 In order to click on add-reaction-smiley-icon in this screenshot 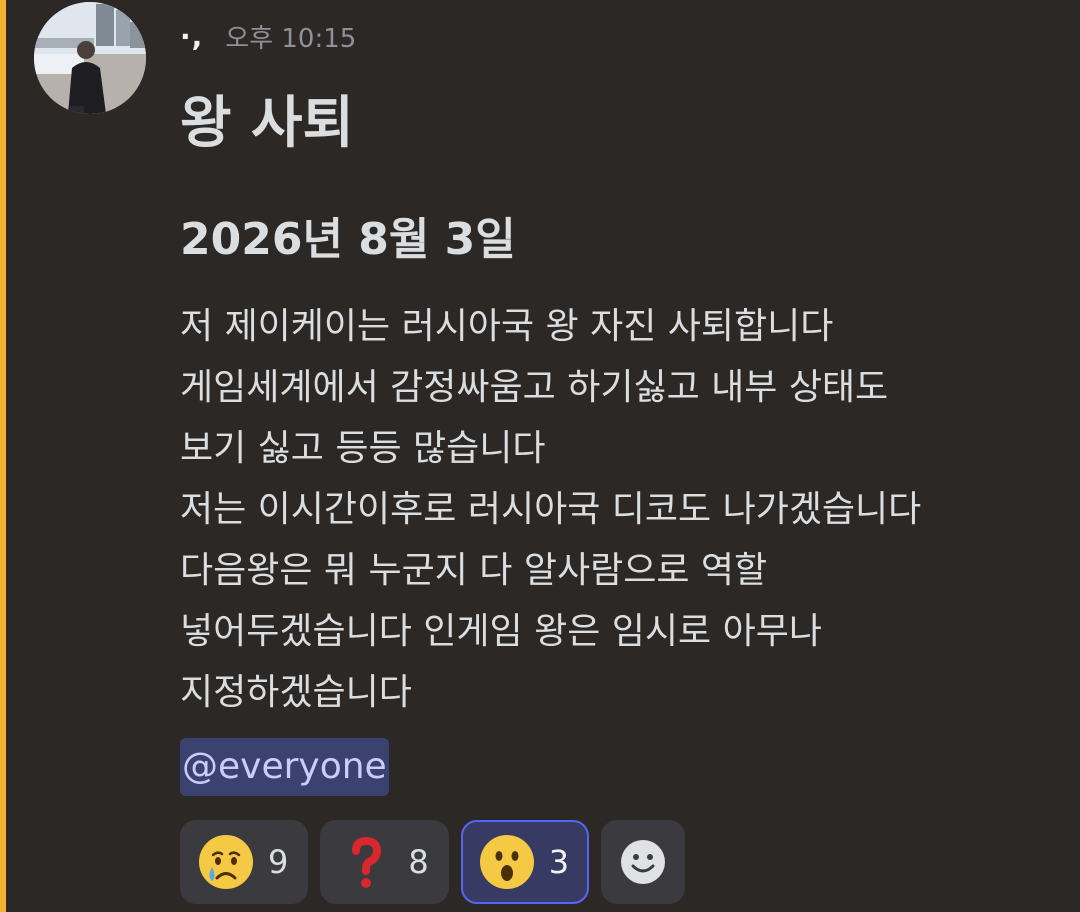, I will do `click(643, 862)`.